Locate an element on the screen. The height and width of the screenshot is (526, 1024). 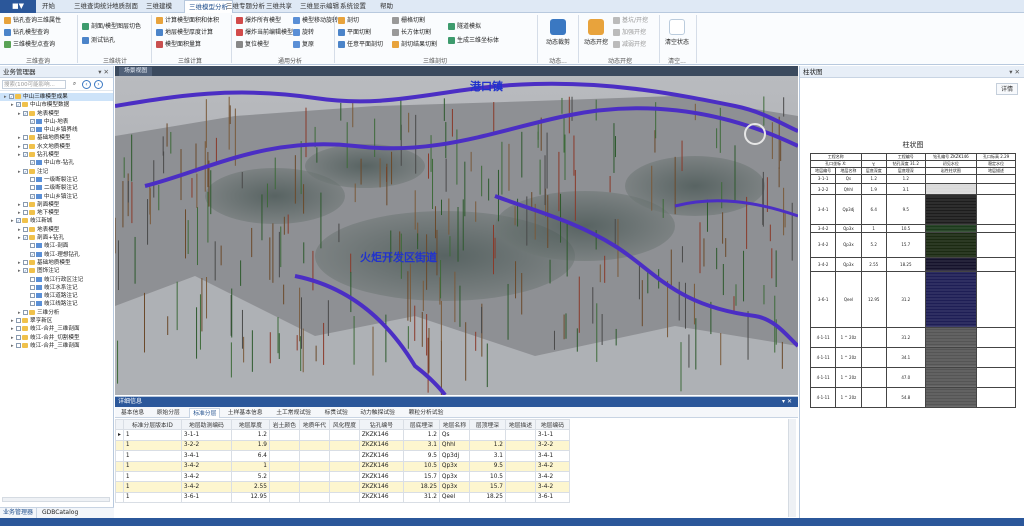
ribbon-tab-9: 帮助 is located at coordinates (386, 6).